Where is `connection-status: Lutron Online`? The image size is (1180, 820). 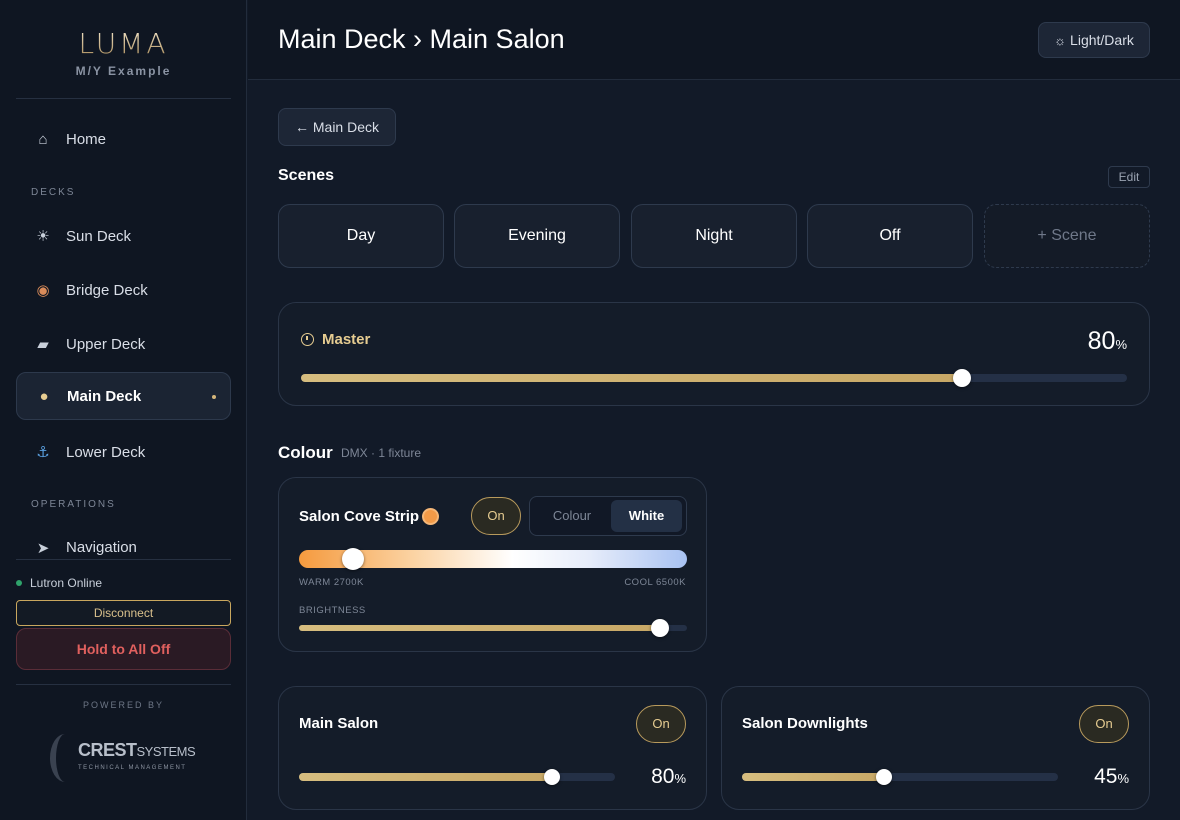 connection-status: Lutron Online is located at coordinates (59, 583).